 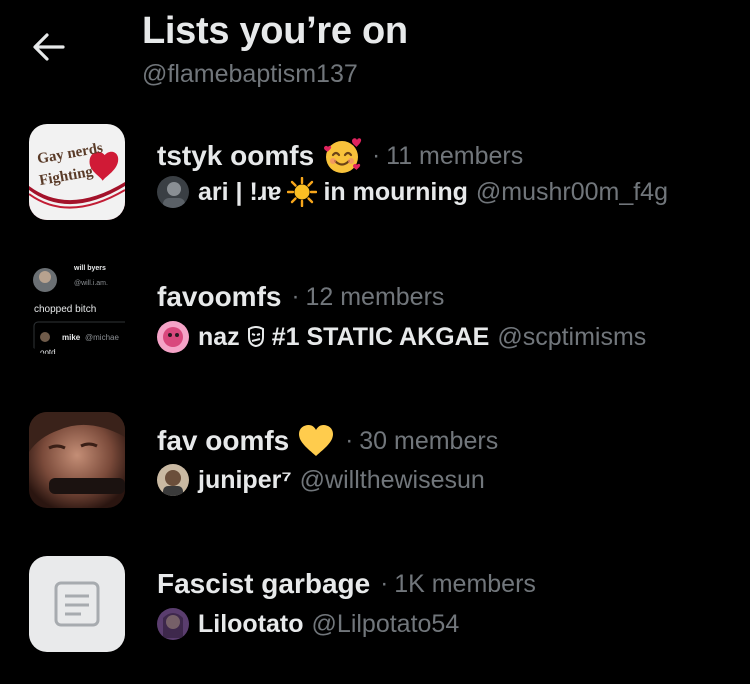 I want to click on list-title-line: favoomfs · 12 members, so click(x=300, y=297).